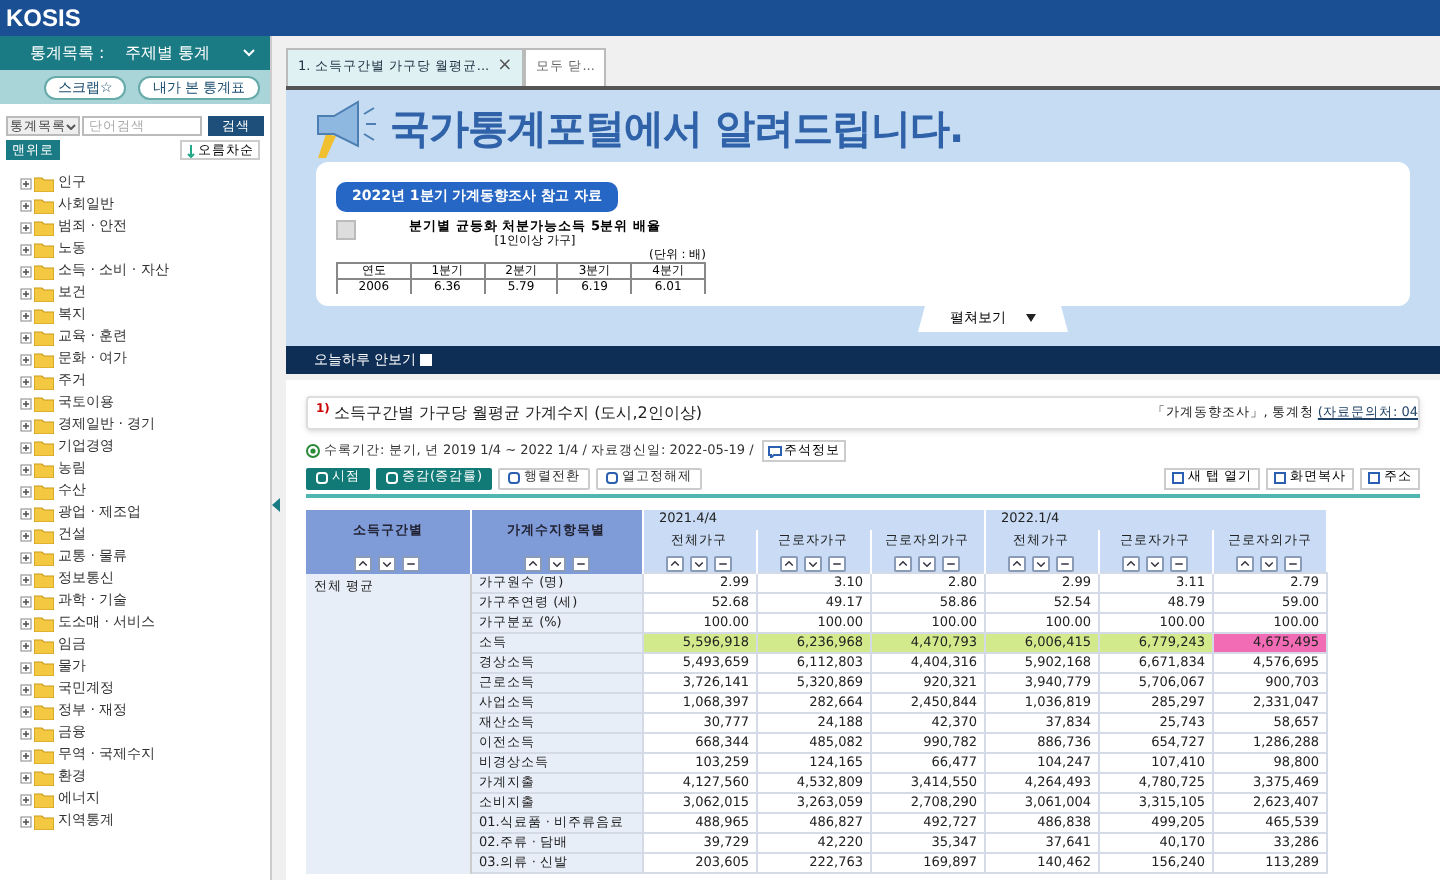 Image resolution: width=1440 pixels, height=880 pixels. What do you see at coordinates (313, 451) in the screenshot?
I see `radio-dot-icon` at bounding box center [313, 451].